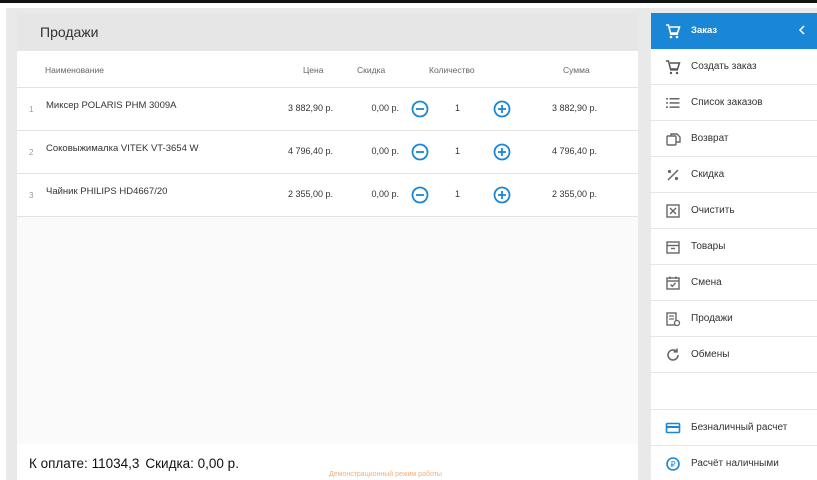 Image resolution: width=817 pixels, height=480 pixels. Describe the element at coordinates (385, 474) in the screenshot. I see `demo-mode-label: Демонстрационный режим работы` at that location.